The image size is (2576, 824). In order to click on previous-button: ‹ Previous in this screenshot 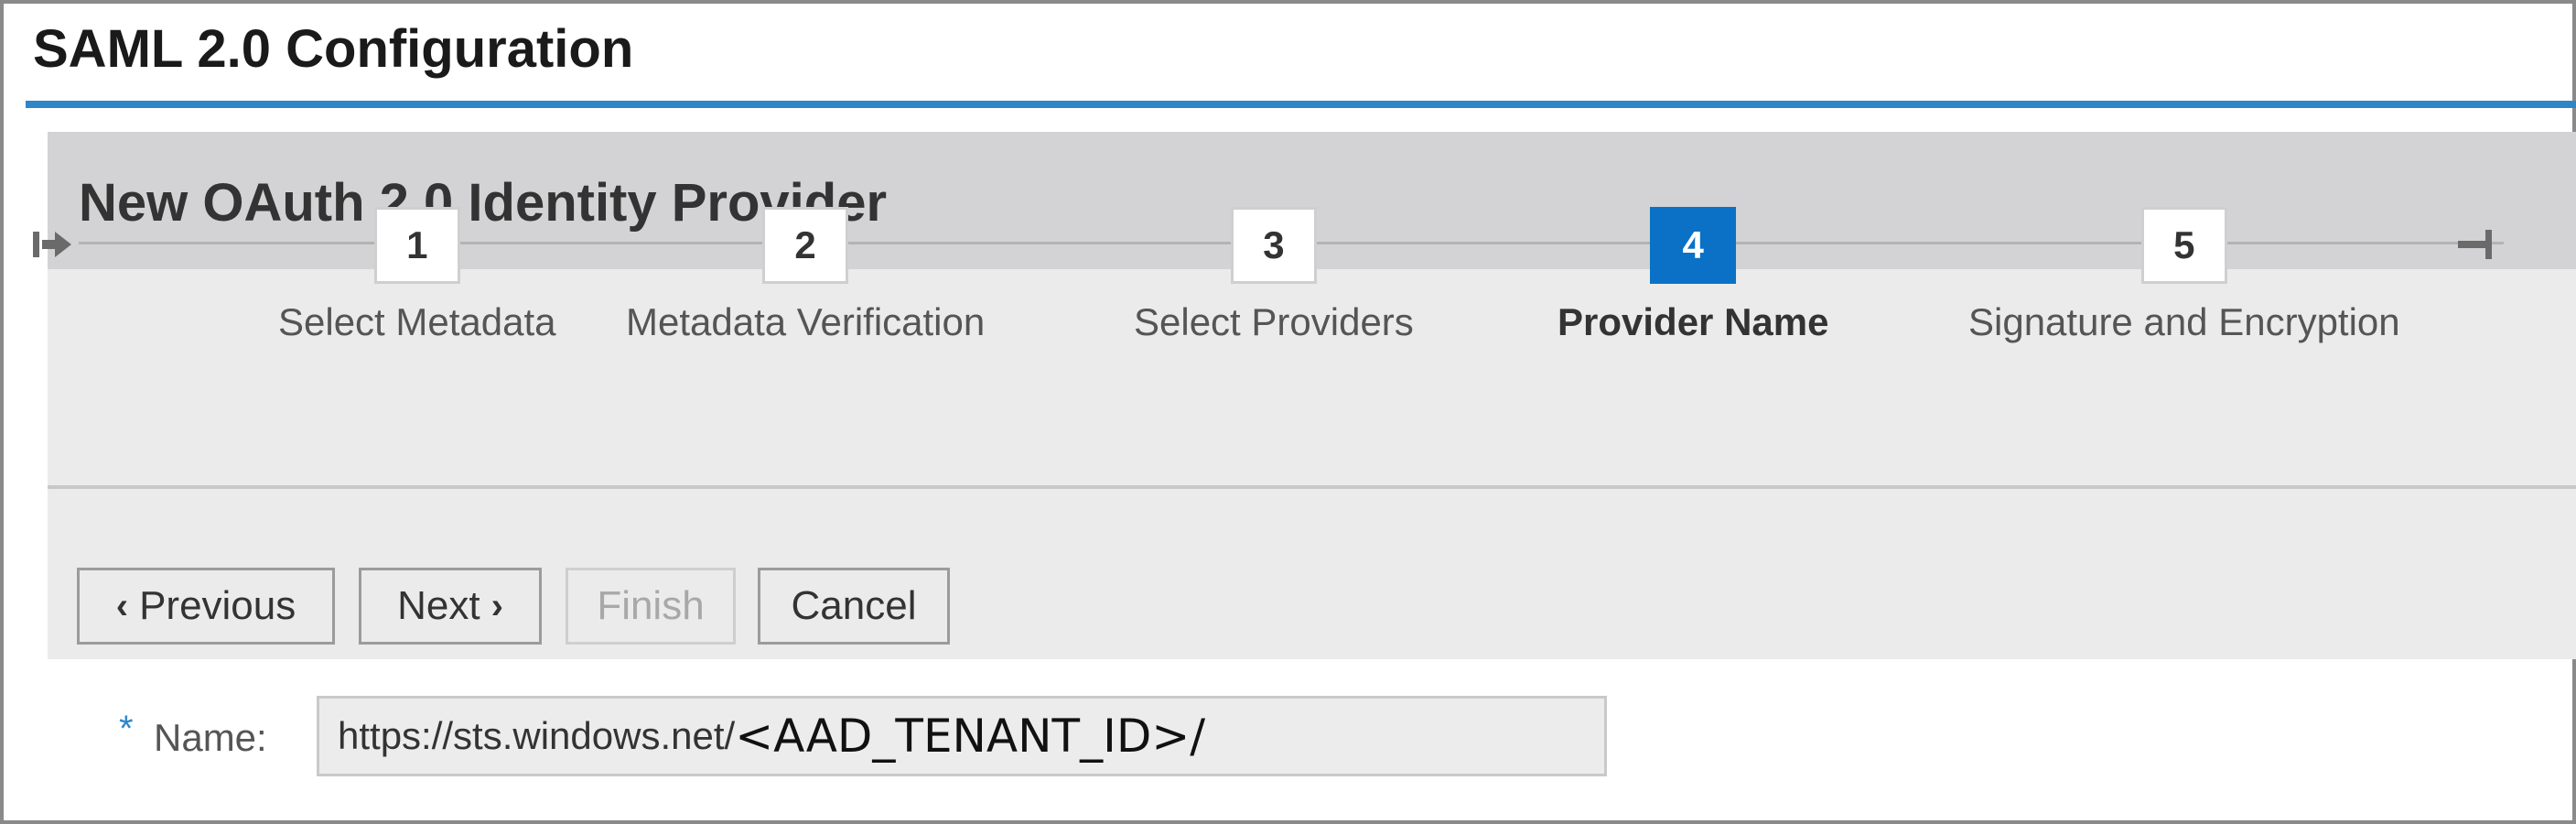, I will do `click(206, 606)`.